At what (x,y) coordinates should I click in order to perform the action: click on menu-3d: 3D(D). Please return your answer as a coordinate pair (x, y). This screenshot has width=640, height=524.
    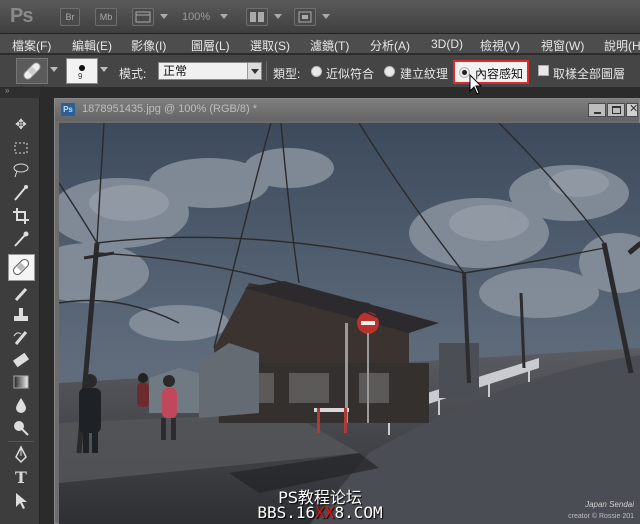
    Looking at the image, I should click on (447, 44).